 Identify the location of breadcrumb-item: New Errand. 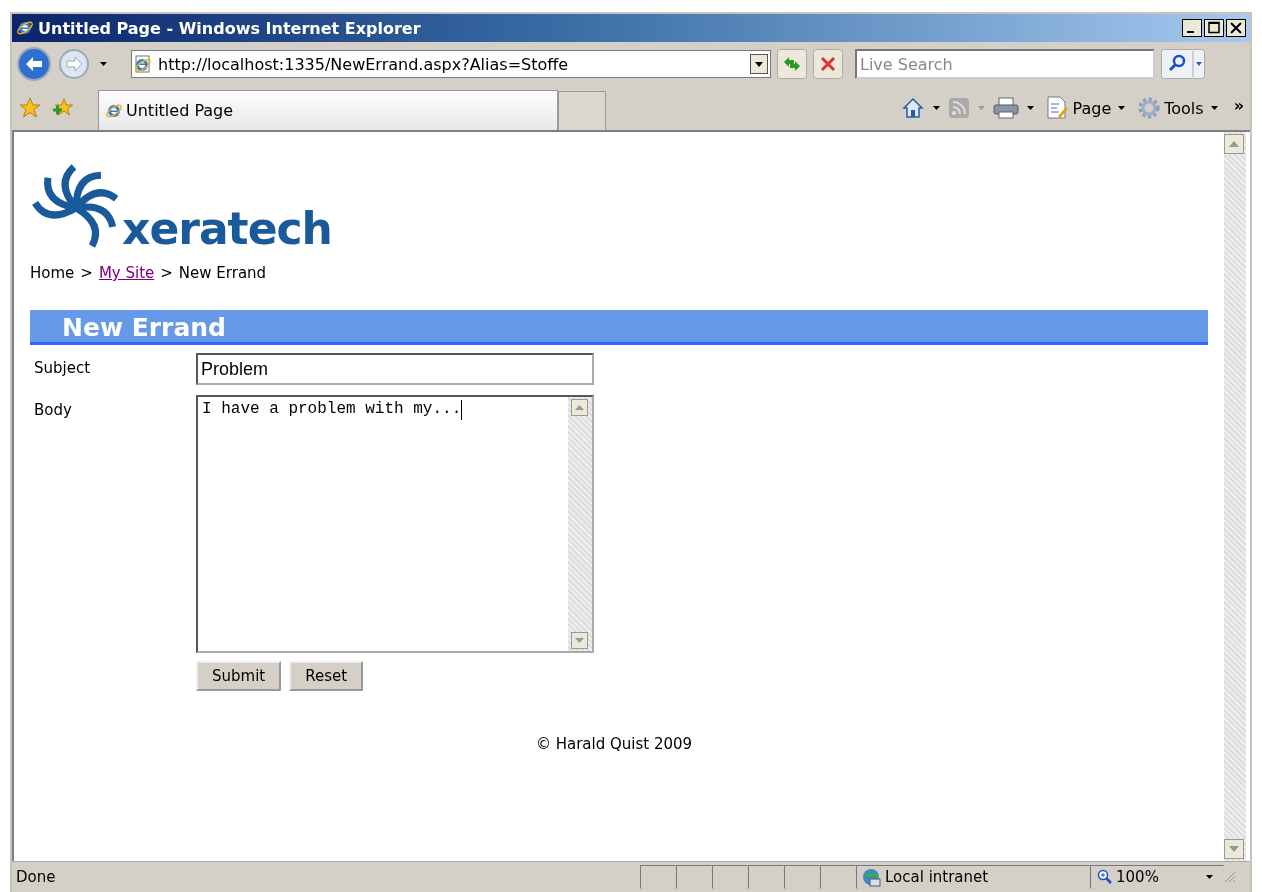
(222, 273).